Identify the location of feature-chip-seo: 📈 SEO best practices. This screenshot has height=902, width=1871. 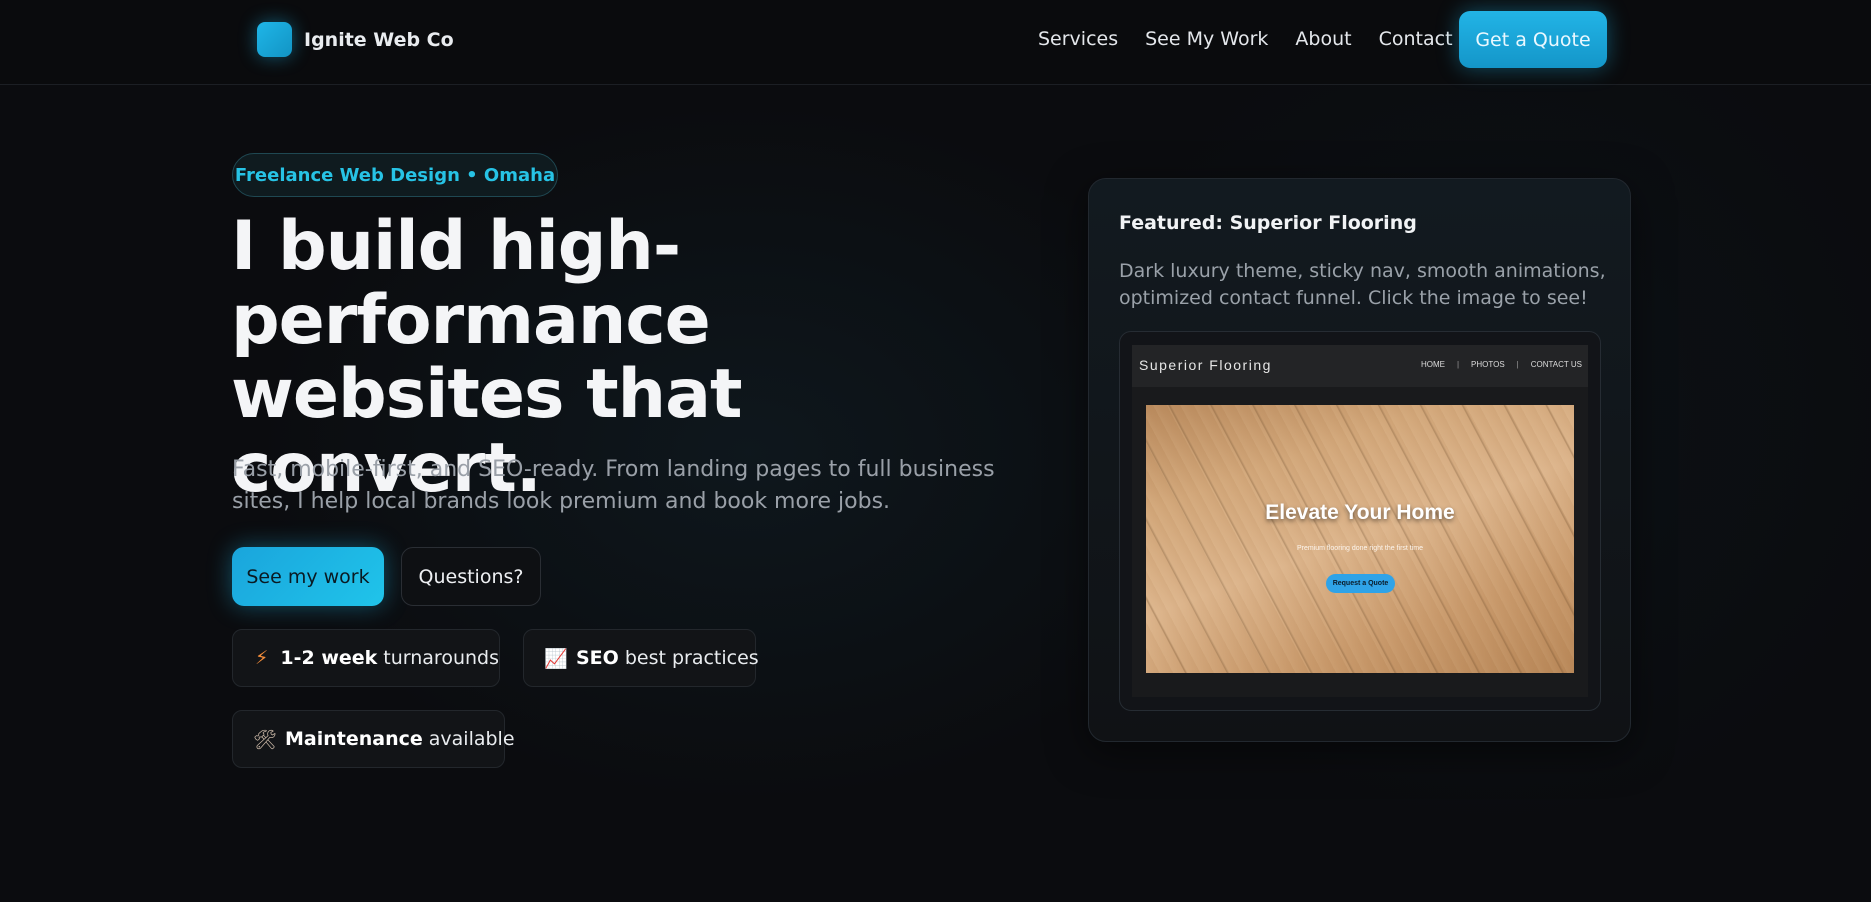
(641, 658).